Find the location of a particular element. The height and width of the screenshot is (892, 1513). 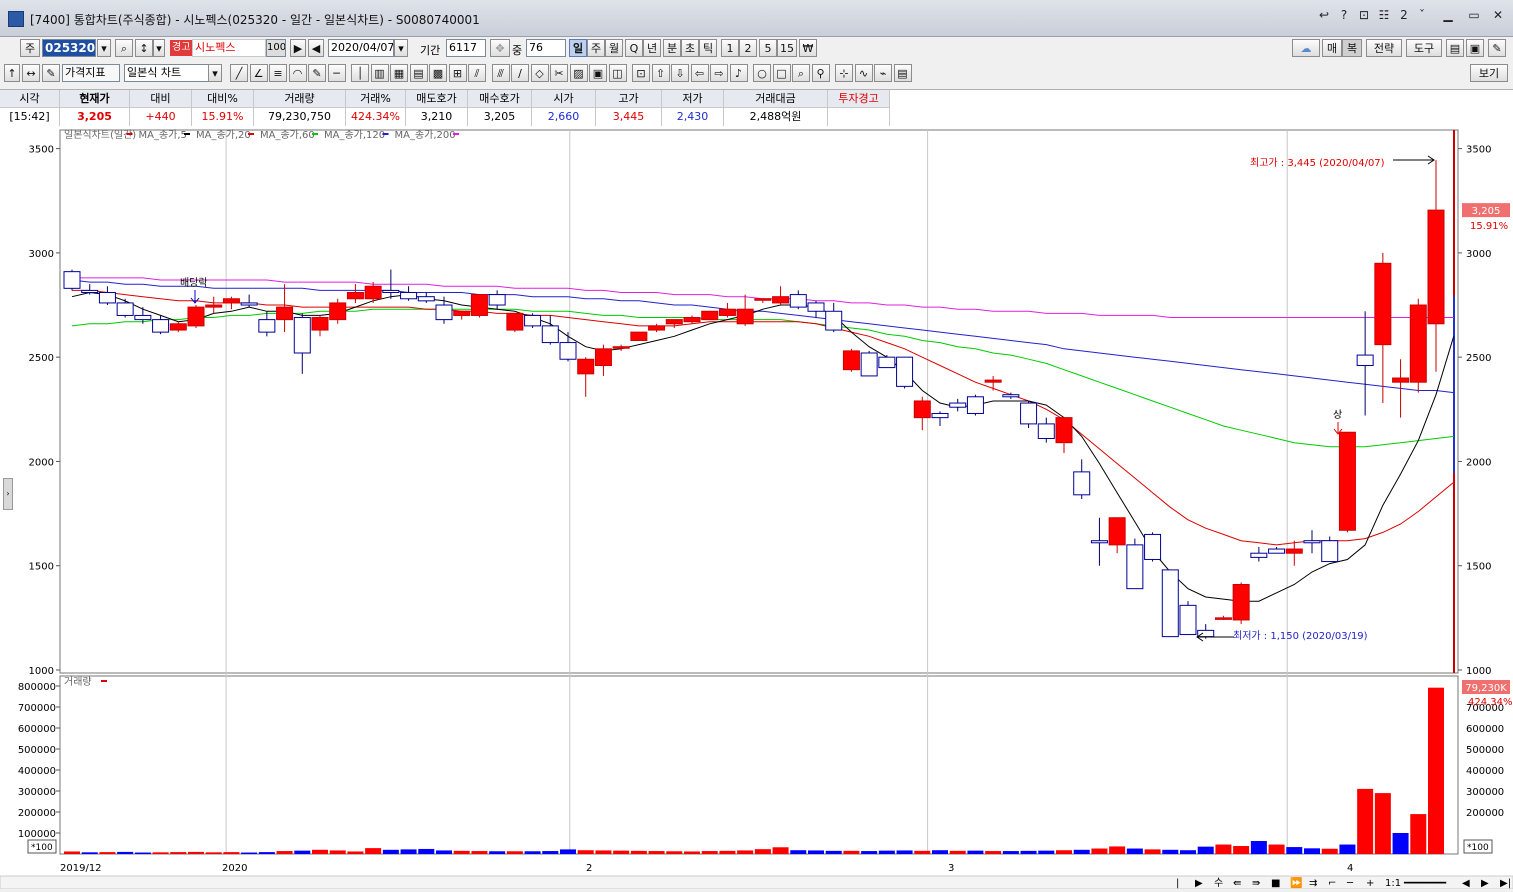

help-icon: ? is located at coordinates (1344, 15).